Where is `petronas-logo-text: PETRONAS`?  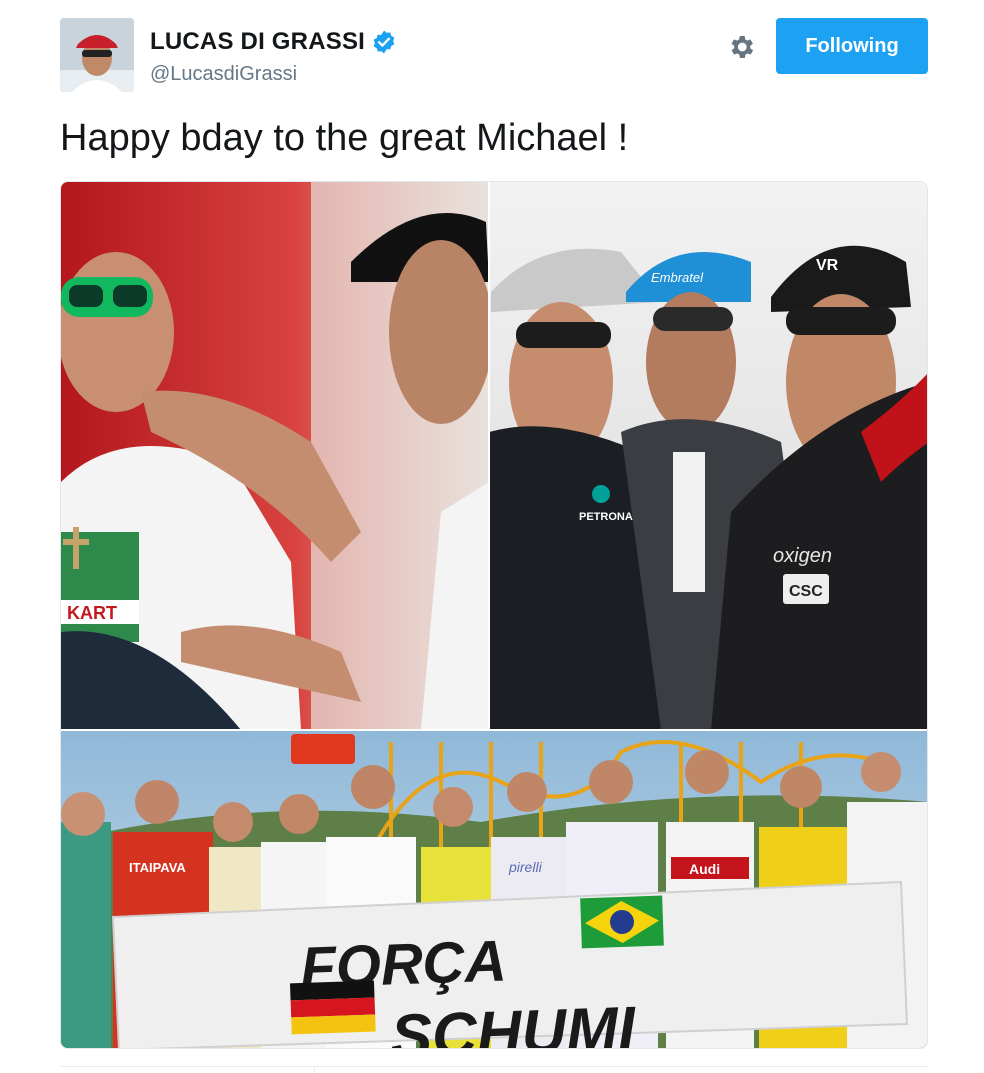
petronas-logo-text: PETRONAS is located at coordinates (609, 517).